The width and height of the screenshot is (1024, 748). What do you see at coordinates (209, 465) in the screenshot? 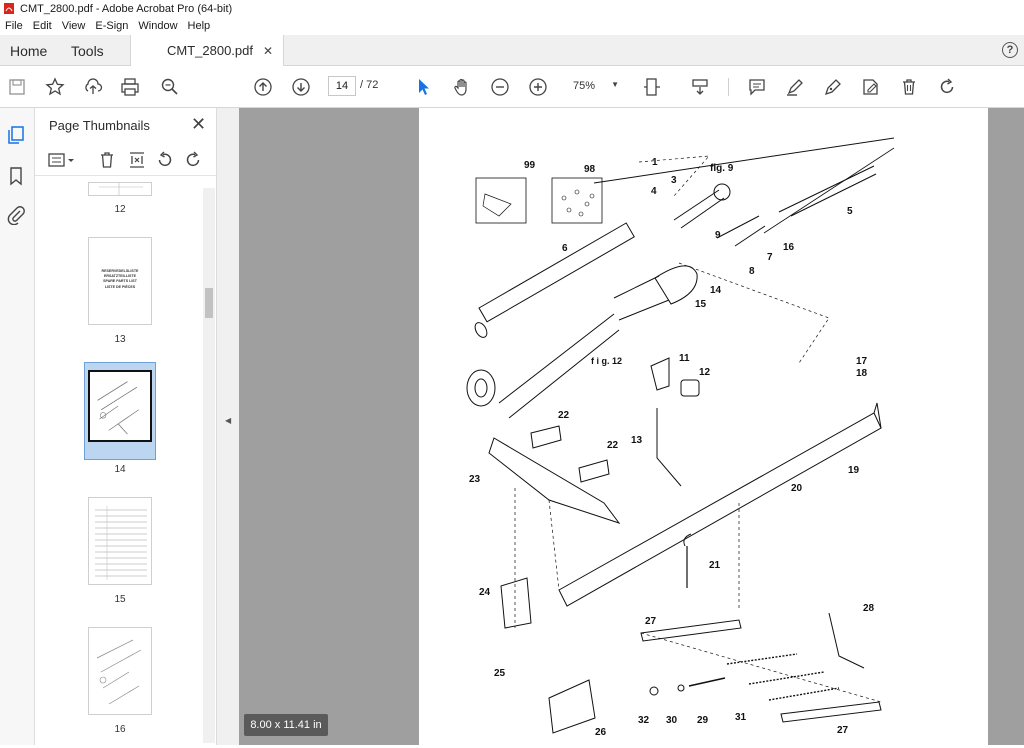
I see `thumbnail-scrollbar` at bounding box center [209, 465].